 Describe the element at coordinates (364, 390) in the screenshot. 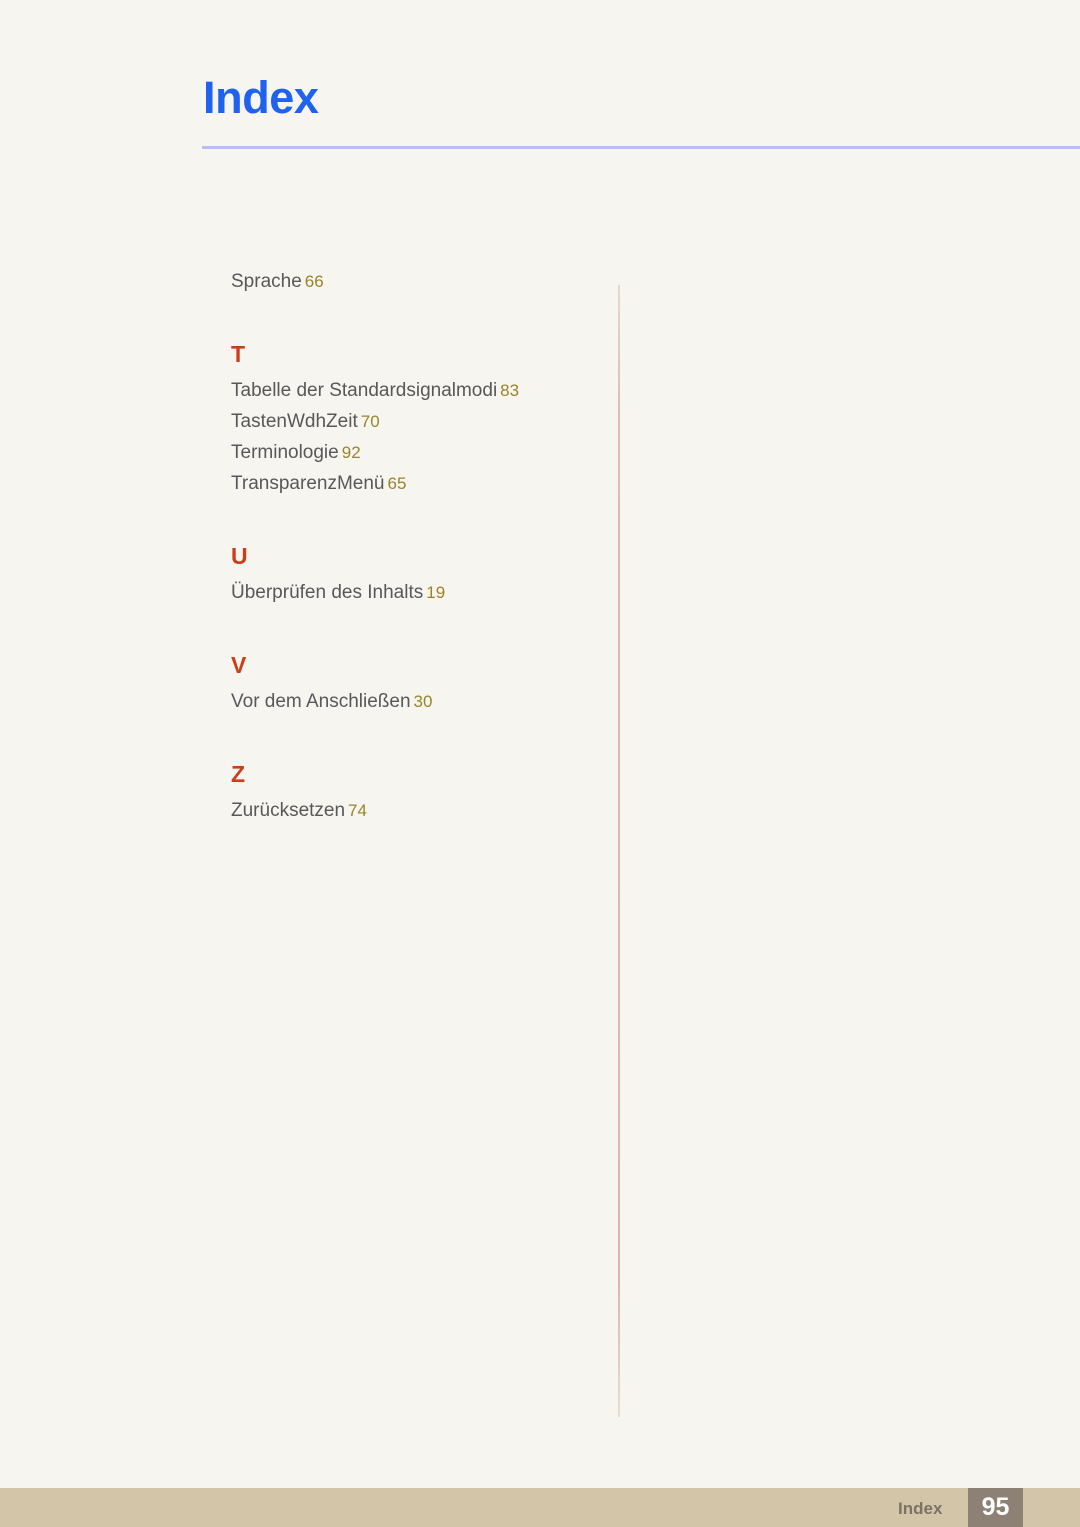

I see `index-entry-term: Tabelle der Standardsignalmodi` at that location.